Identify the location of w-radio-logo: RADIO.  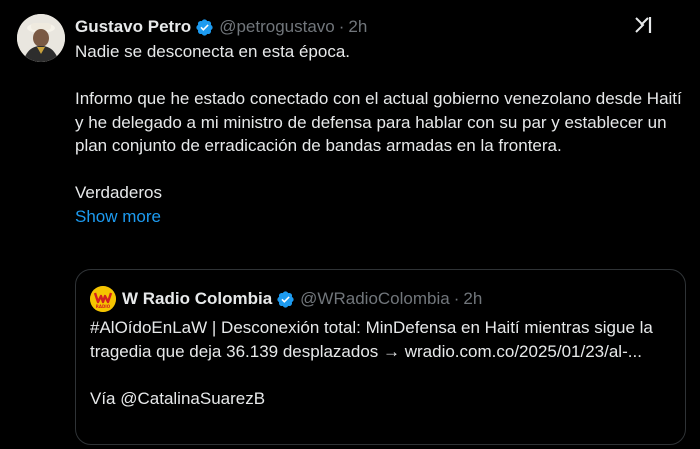
(103, 299).